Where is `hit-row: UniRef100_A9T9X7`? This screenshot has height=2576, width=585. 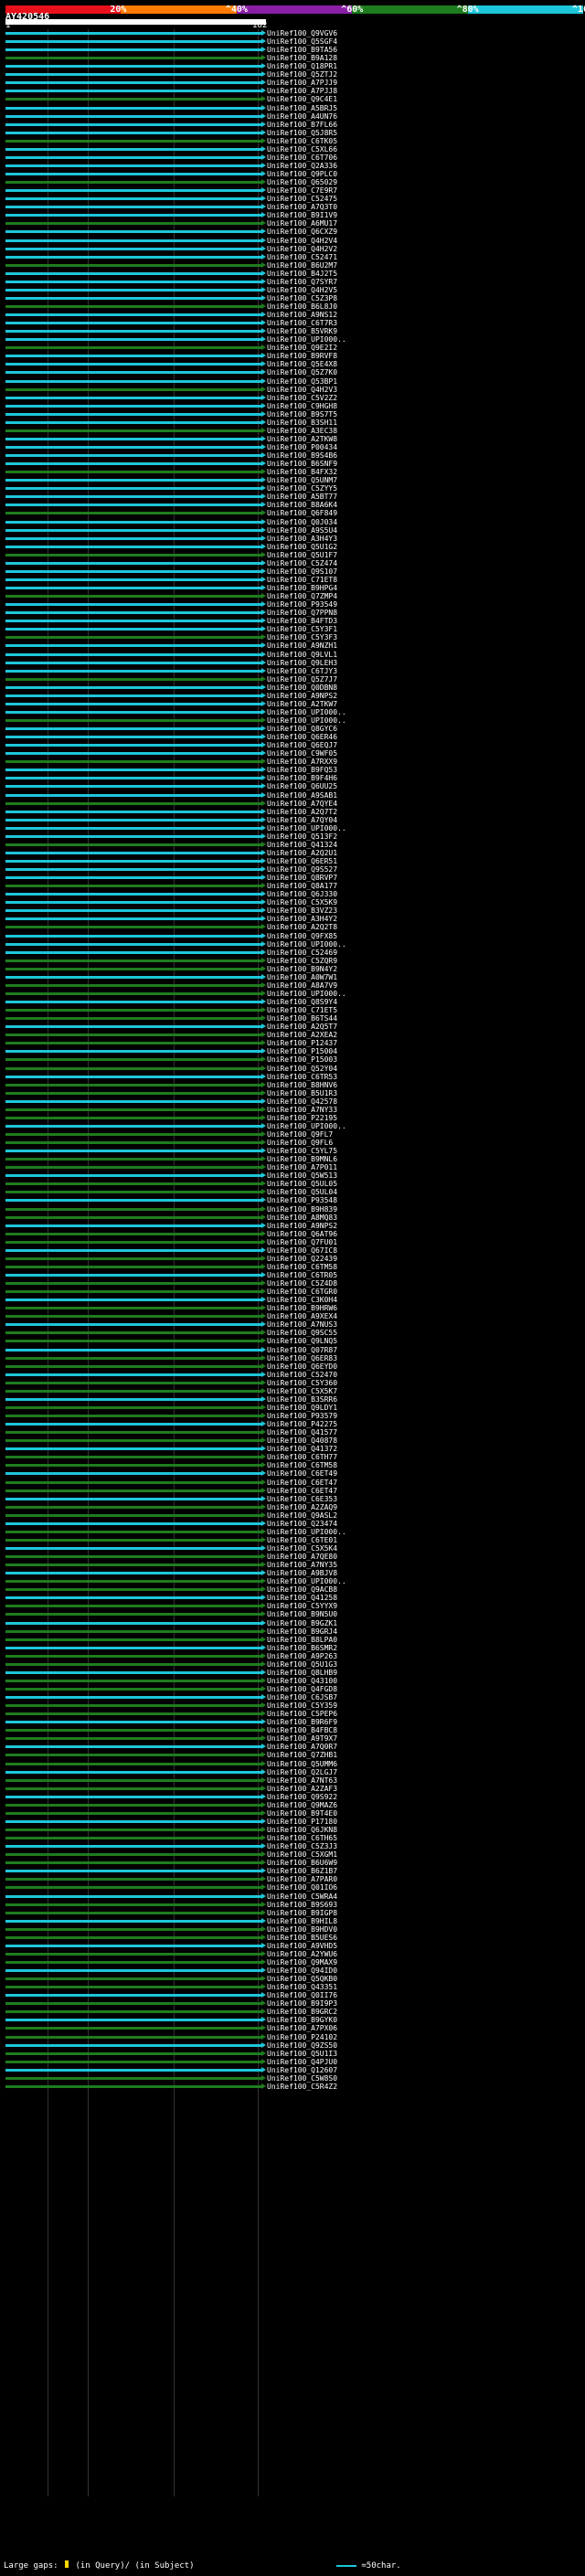 hit-row: UniRef100_A9T9X7 is located at coordinates (293, 1738).